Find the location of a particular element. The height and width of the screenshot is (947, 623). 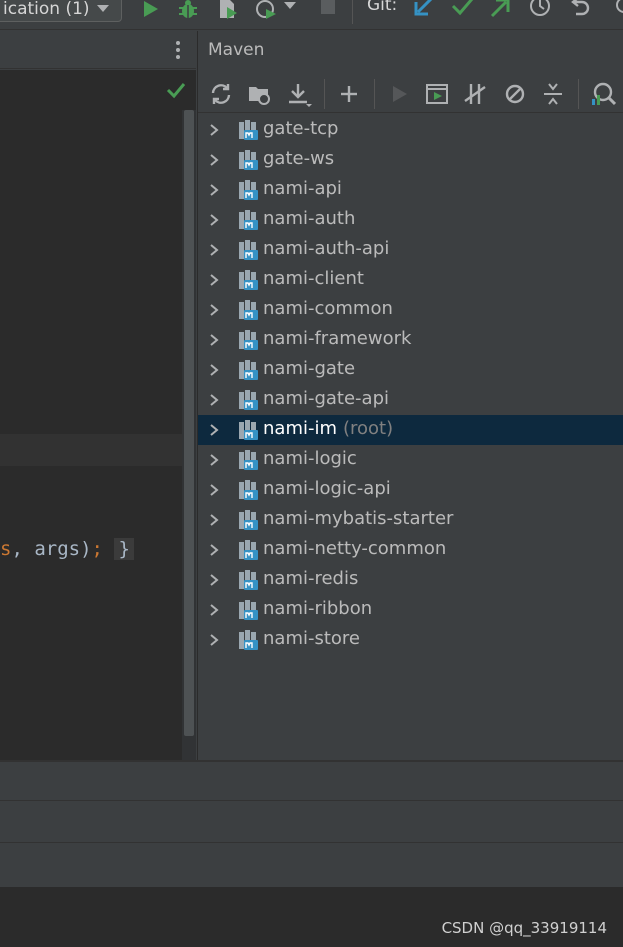

chevron-down-icon is located at coordinates (290, 11).